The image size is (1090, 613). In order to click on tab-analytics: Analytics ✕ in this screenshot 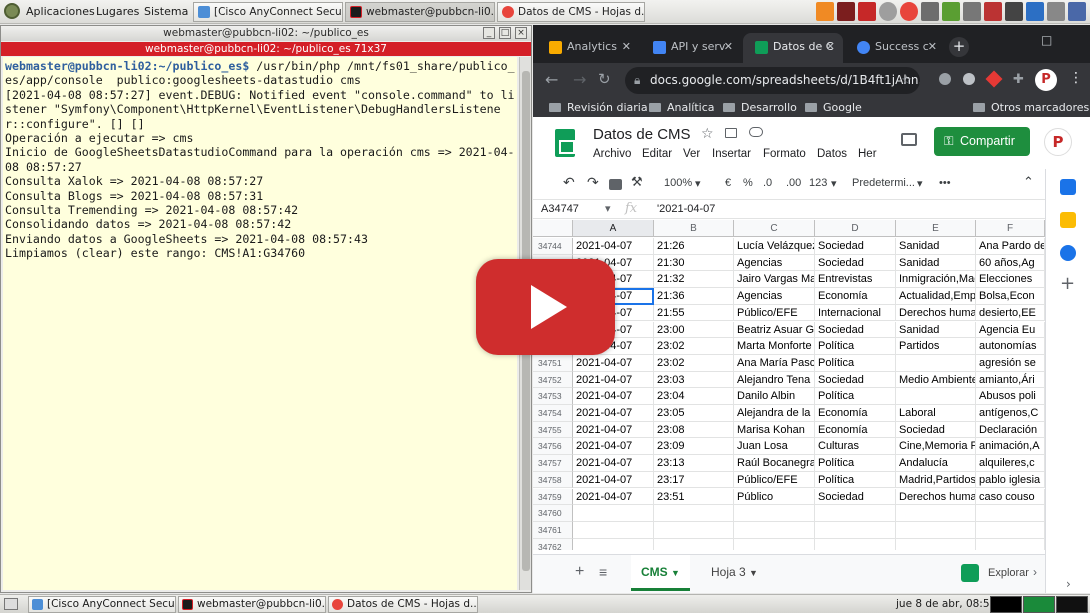, I will do `click(588, 48)`.